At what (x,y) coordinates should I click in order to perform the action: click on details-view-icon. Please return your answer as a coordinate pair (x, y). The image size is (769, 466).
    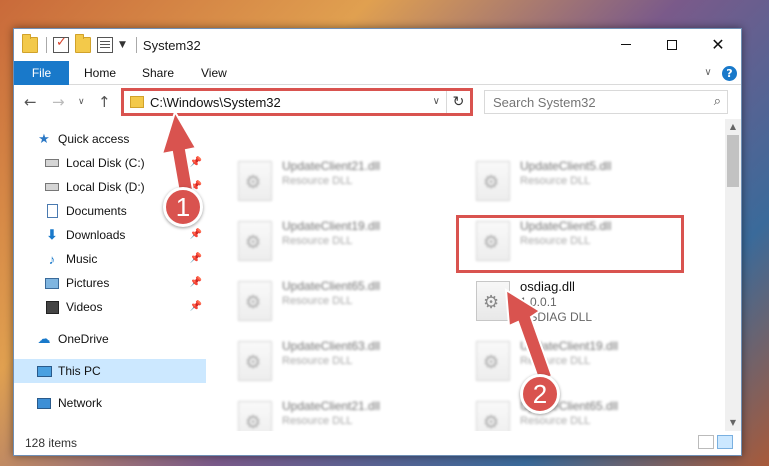
    Looking at the image, I should click on (706, 442).